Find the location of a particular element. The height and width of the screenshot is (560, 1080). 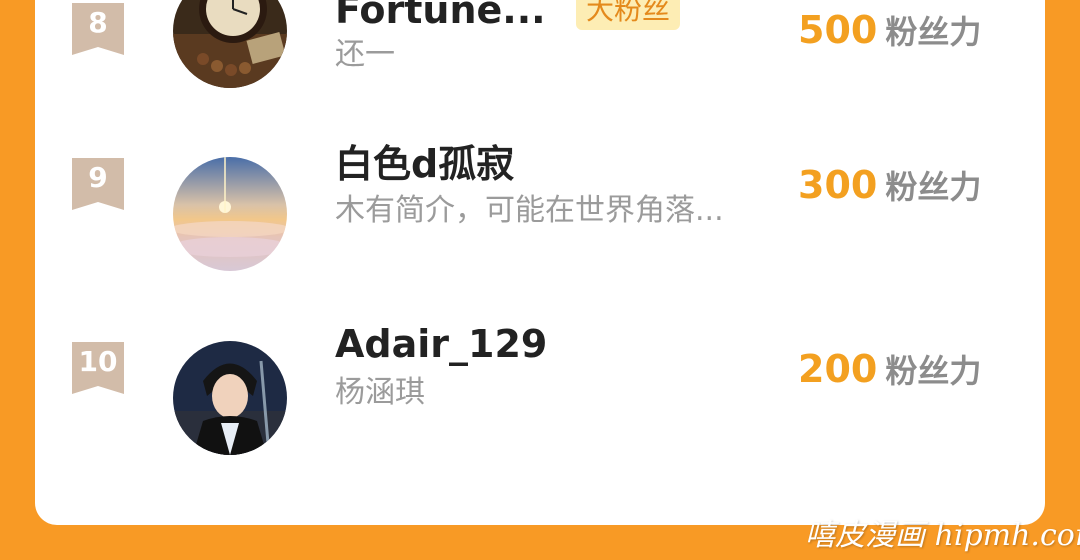

rank-badge: 8 is located at coordinates (98, 29).